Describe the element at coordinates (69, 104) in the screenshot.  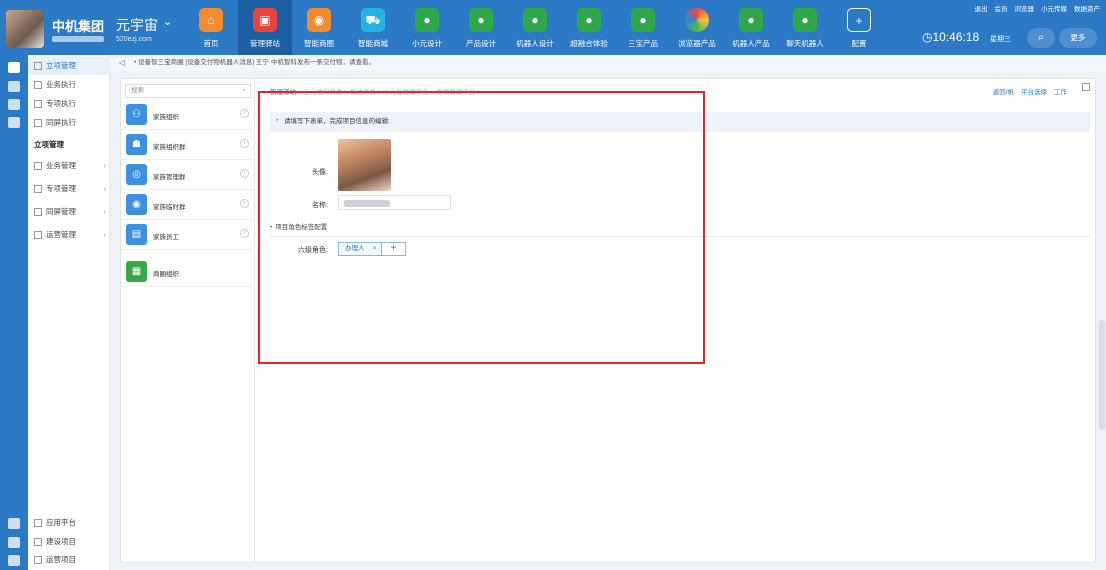
I see `sidebar-item: 专项执行` at that location.